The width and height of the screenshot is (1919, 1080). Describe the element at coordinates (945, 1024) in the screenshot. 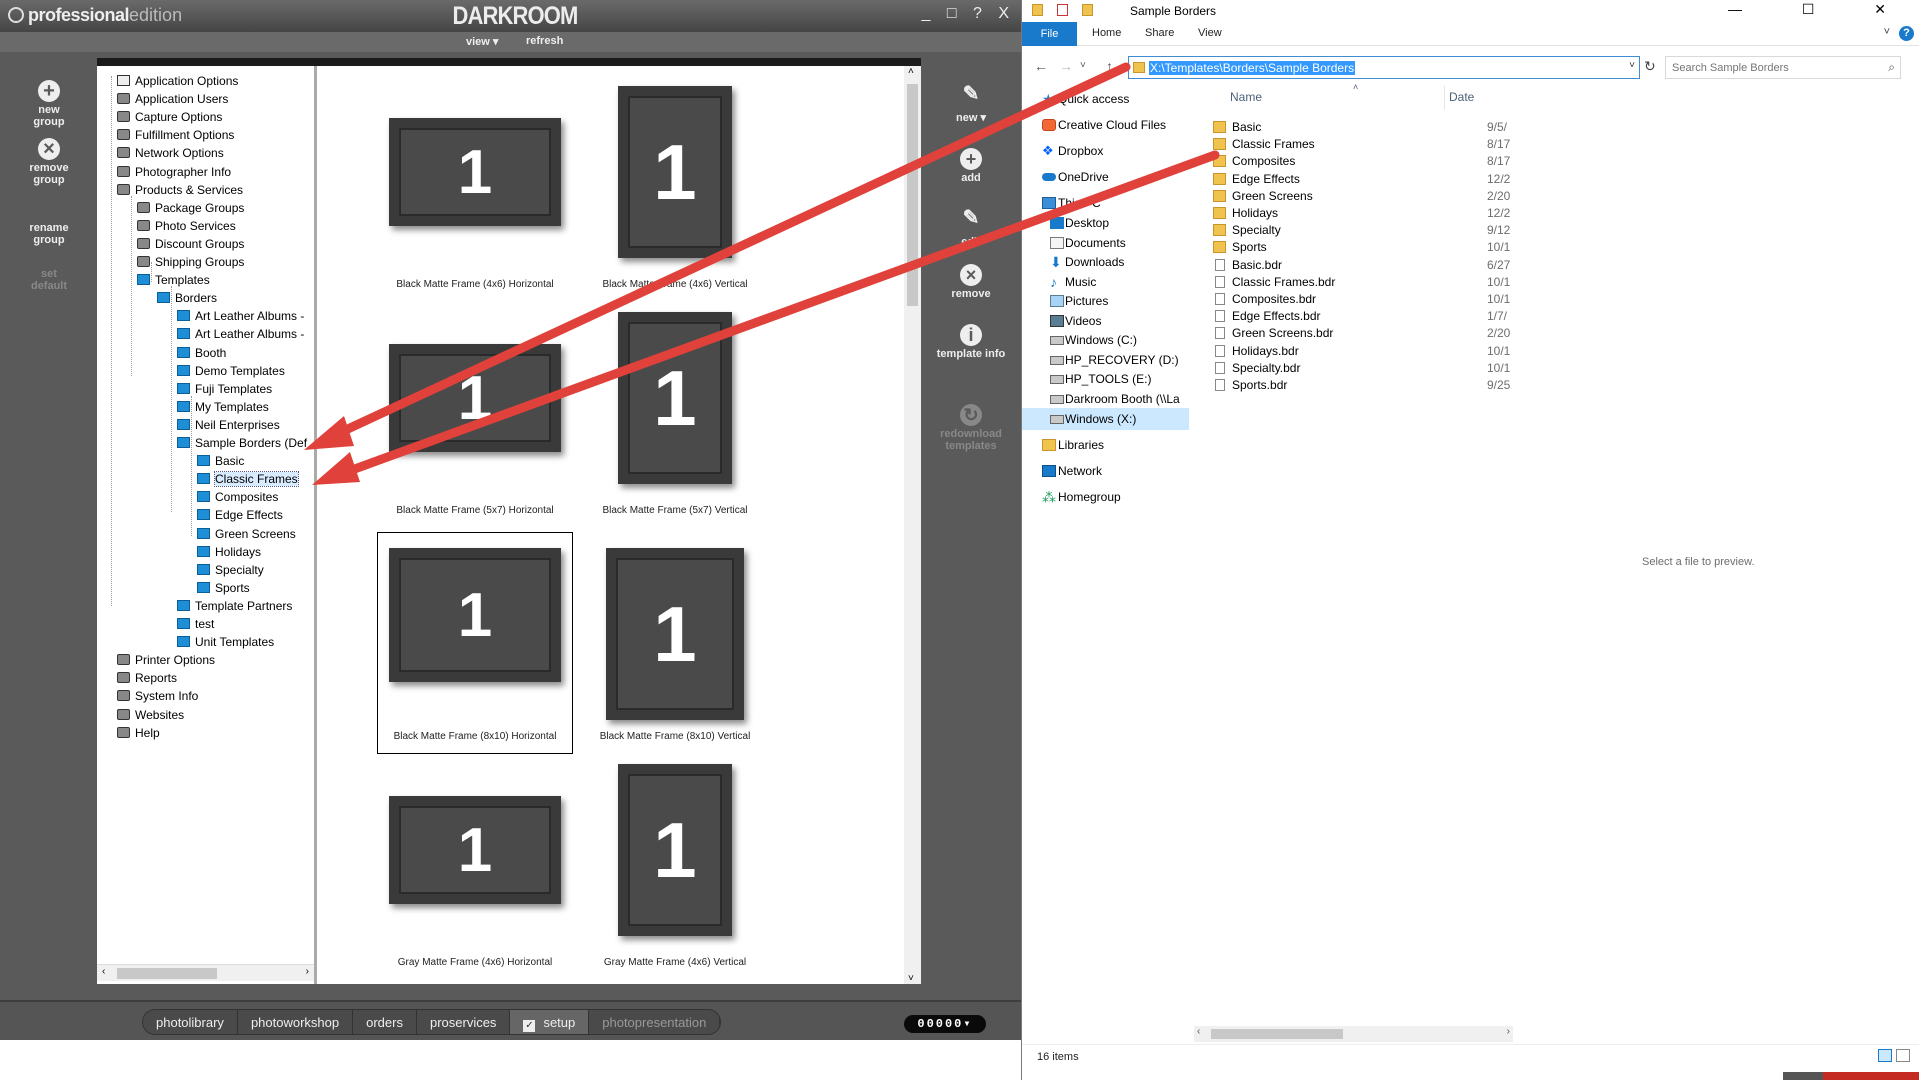

I see `order-counter: 00000▾` at that location.